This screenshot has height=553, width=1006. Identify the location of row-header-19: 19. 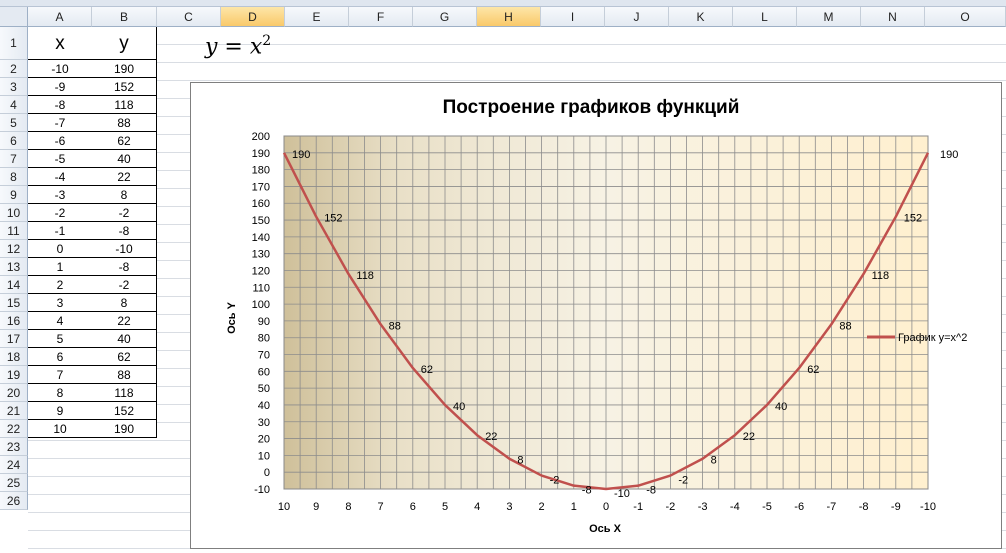
(14, 375).